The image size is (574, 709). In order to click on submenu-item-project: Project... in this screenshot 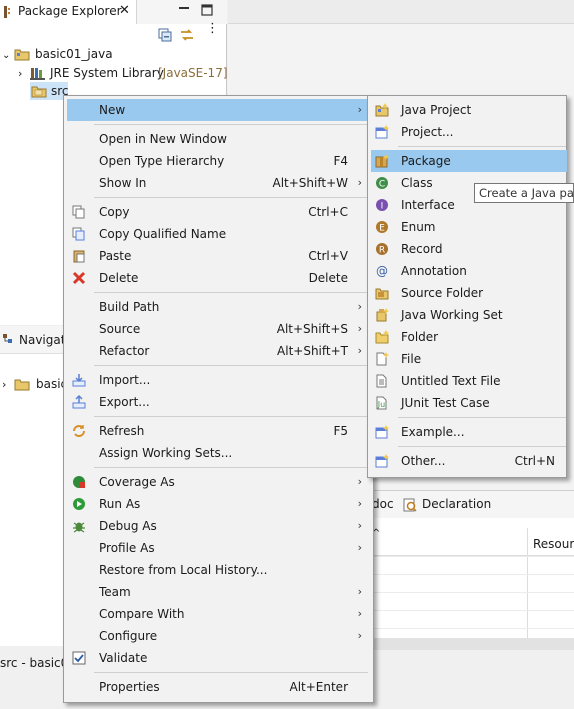, I will do `click(469, 132)`.